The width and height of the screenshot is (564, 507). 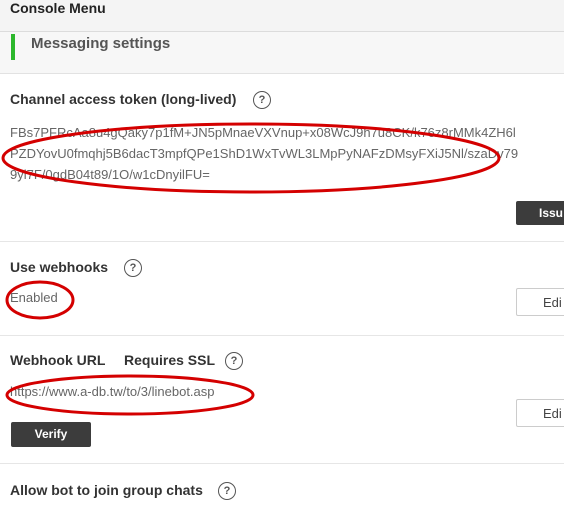 I want to click on webhook-url-help-icon: ?, so click(x=234, y=361).